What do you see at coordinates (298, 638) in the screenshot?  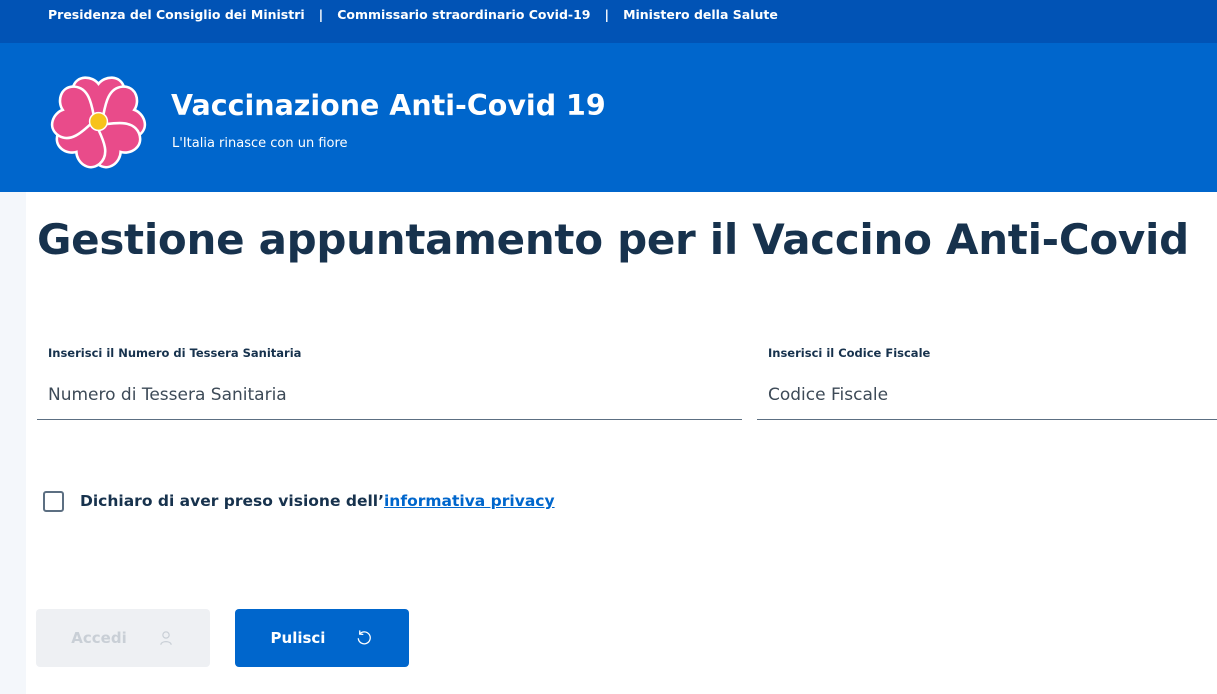 I see `pulisci-button-label: Pulisci` at bounding box center [298, 638].